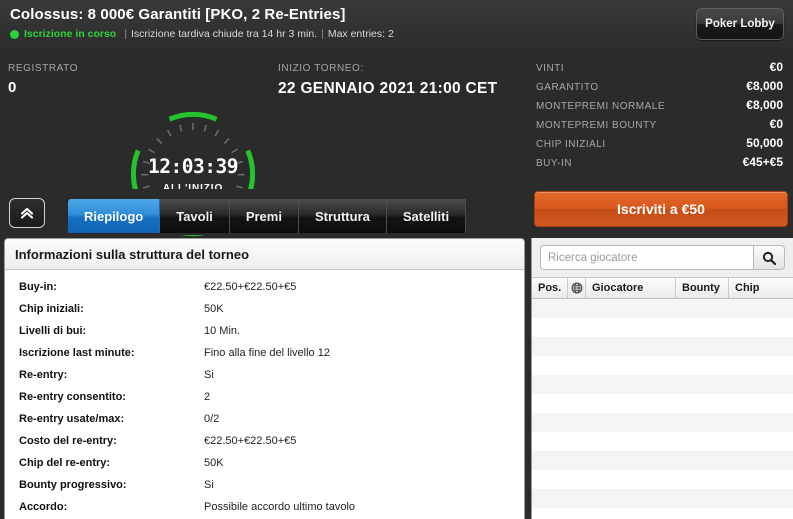 The height and width of the screenshot is (519, 793). Describe the element at coordinates (77, 353) in the screenshot. I see `info-key: Iscrizione last minute:` at that location.